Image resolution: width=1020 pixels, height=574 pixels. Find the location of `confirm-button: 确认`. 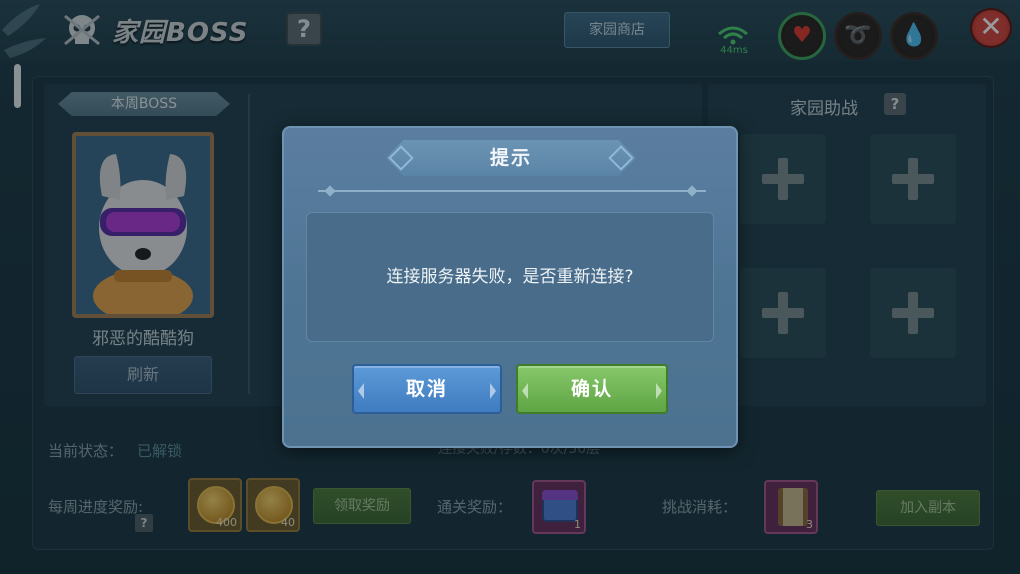

confirm-button: 确认 is located at coordinates (592, 389).